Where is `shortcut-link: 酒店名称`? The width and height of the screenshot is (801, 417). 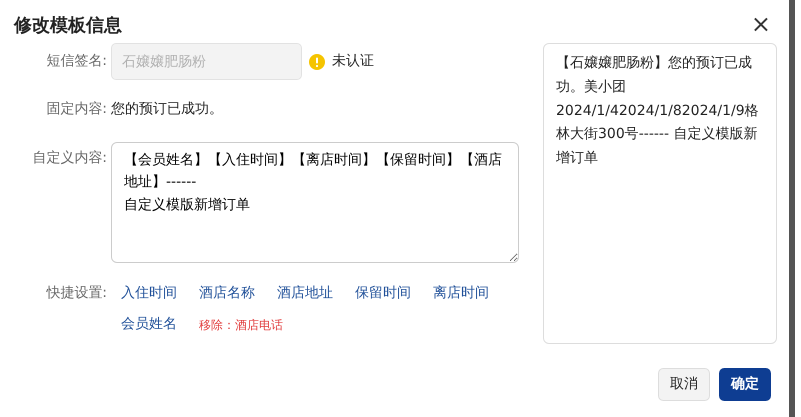
shortcut-link: 酒店名称 is located at coordinates (227, 293).